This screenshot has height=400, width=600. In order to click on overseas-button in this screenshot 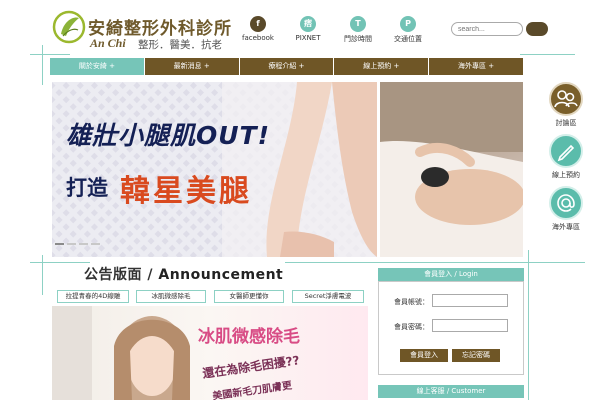, I will do `click(566, 203)`.